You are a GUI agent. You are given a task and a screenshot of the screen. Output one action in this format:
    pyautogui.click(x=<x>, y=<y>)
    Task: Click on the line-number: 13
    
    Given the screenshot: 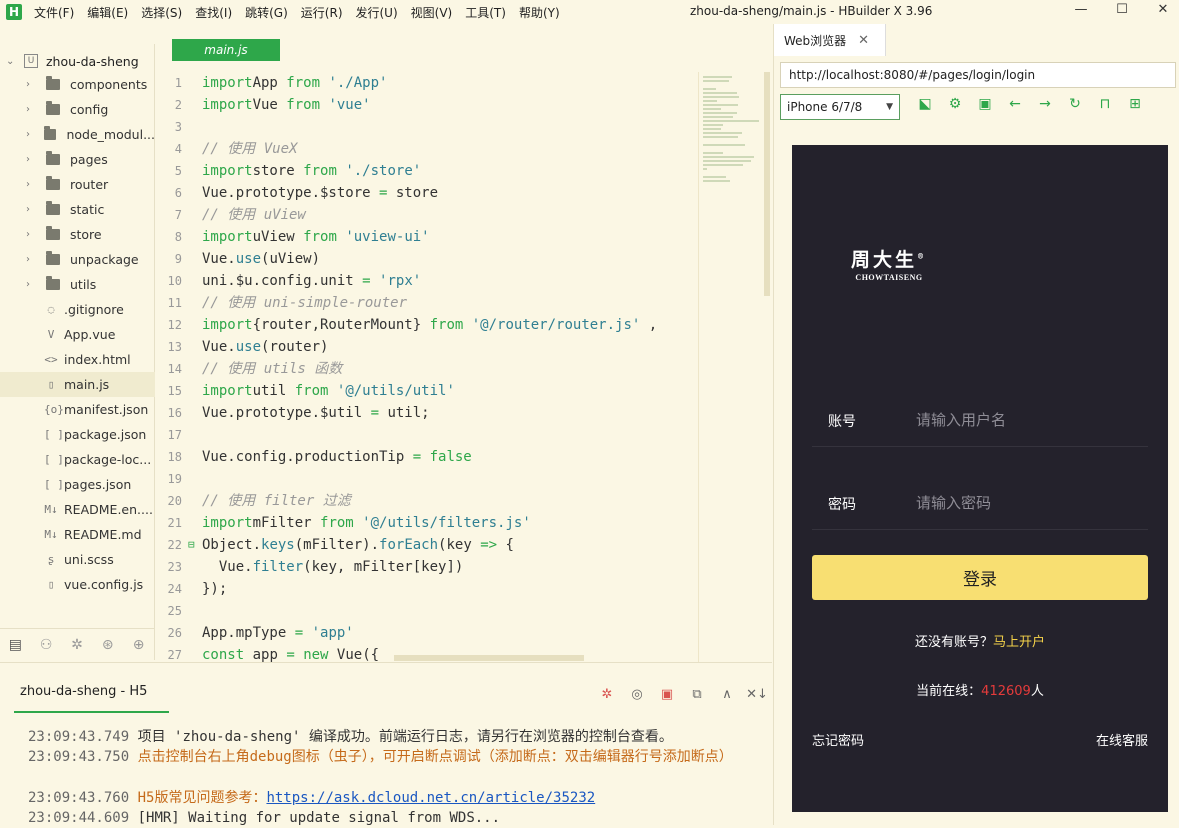 What is the action you would take?
    pyautogui.click(x=169, y=347)
    